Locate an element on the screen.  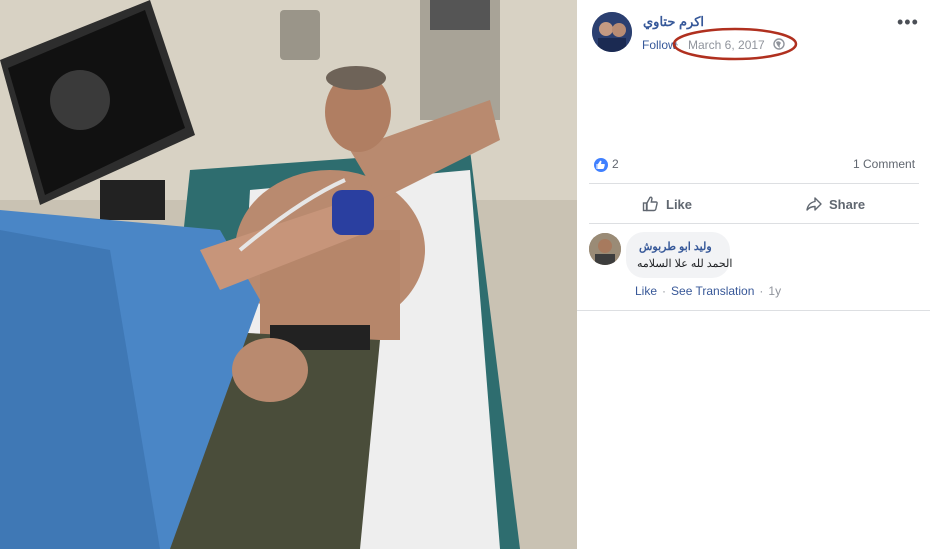
comment-bubble is located at coordinates (678, 255).